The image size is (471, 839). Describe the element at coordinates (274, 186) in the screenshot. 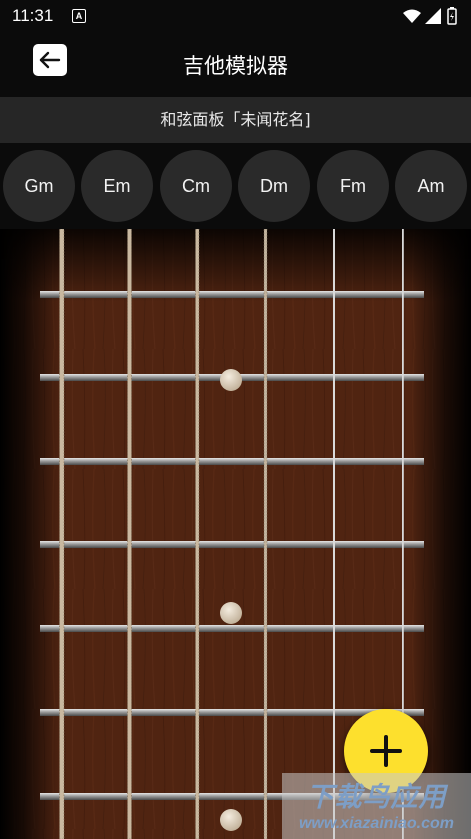

I see `chord-button-dm: Dm` at that location.